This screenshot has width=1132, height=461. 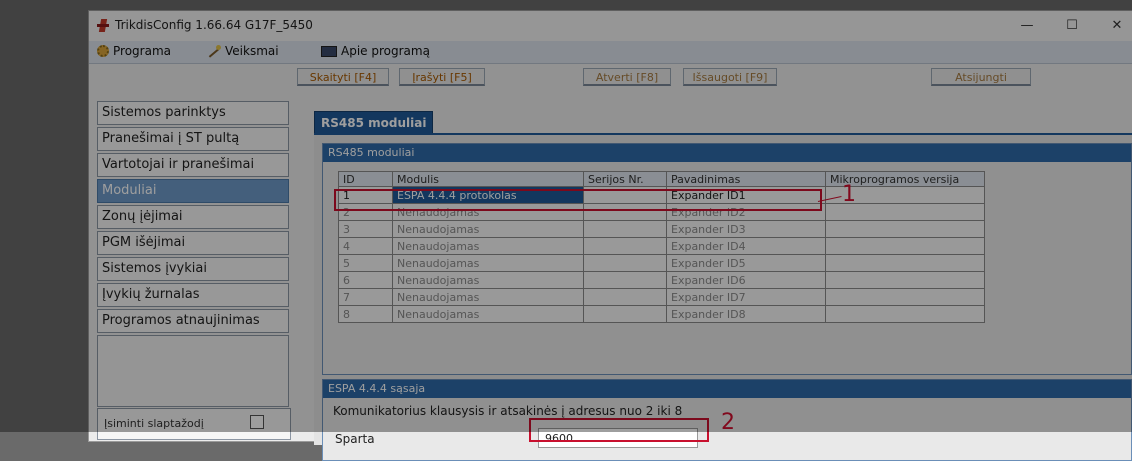 What do you see at coordinates (193, 371) in the screenshot?
I see `nav-empty-area` at bounding box center [193, 371].